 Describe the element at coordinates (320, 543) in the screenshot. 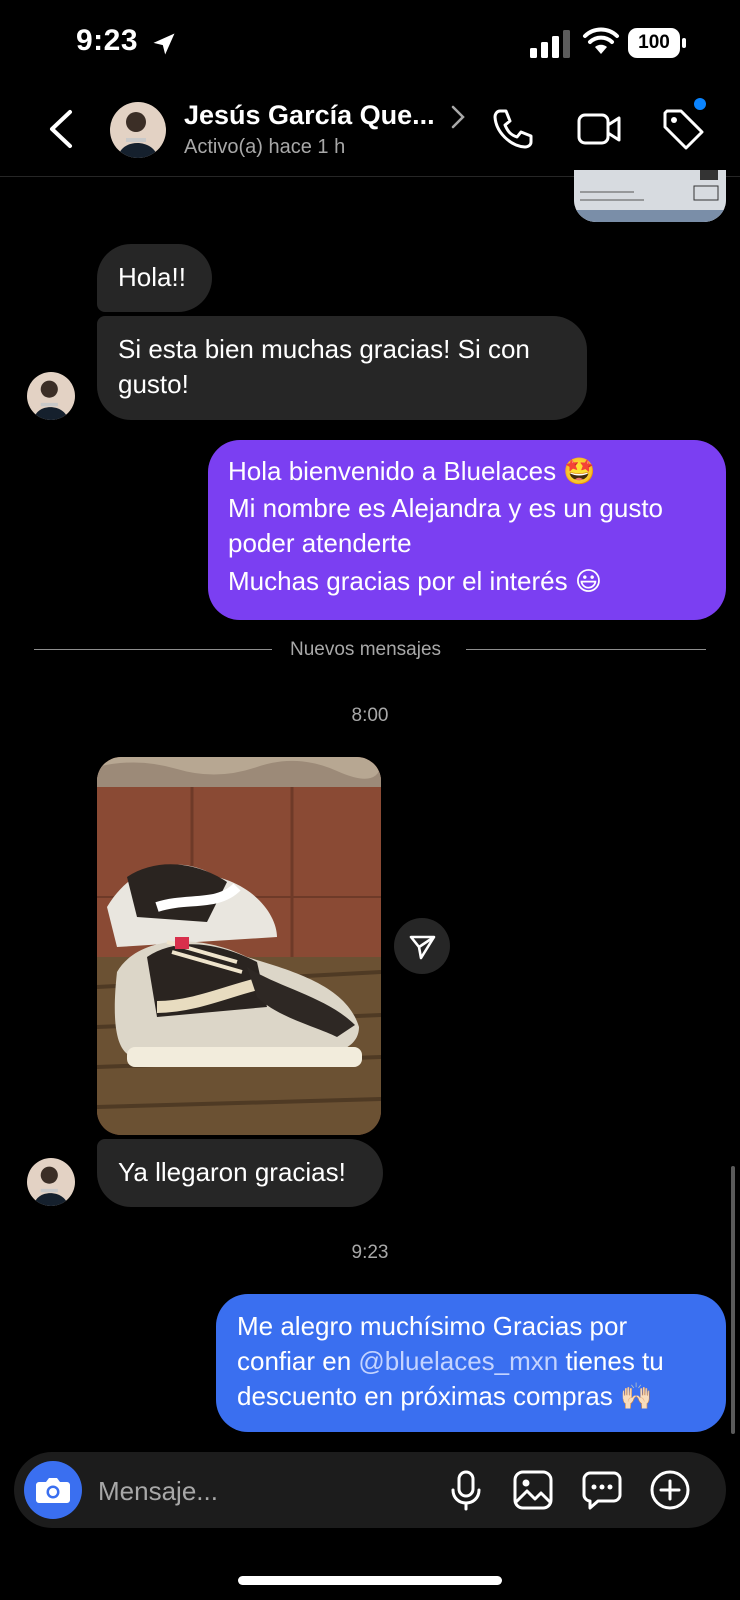

I see `message-text-line: poder atenderte` at that location.